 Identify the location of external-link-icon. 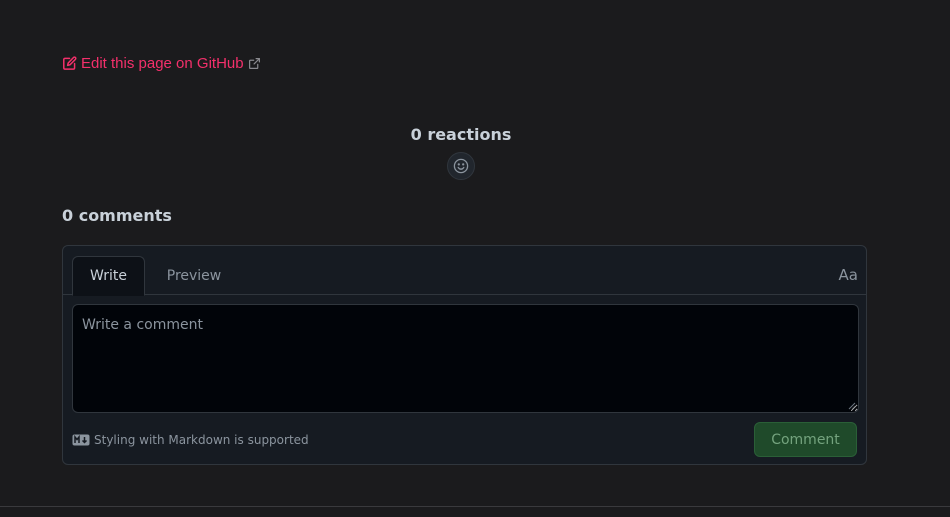
(254, 63).